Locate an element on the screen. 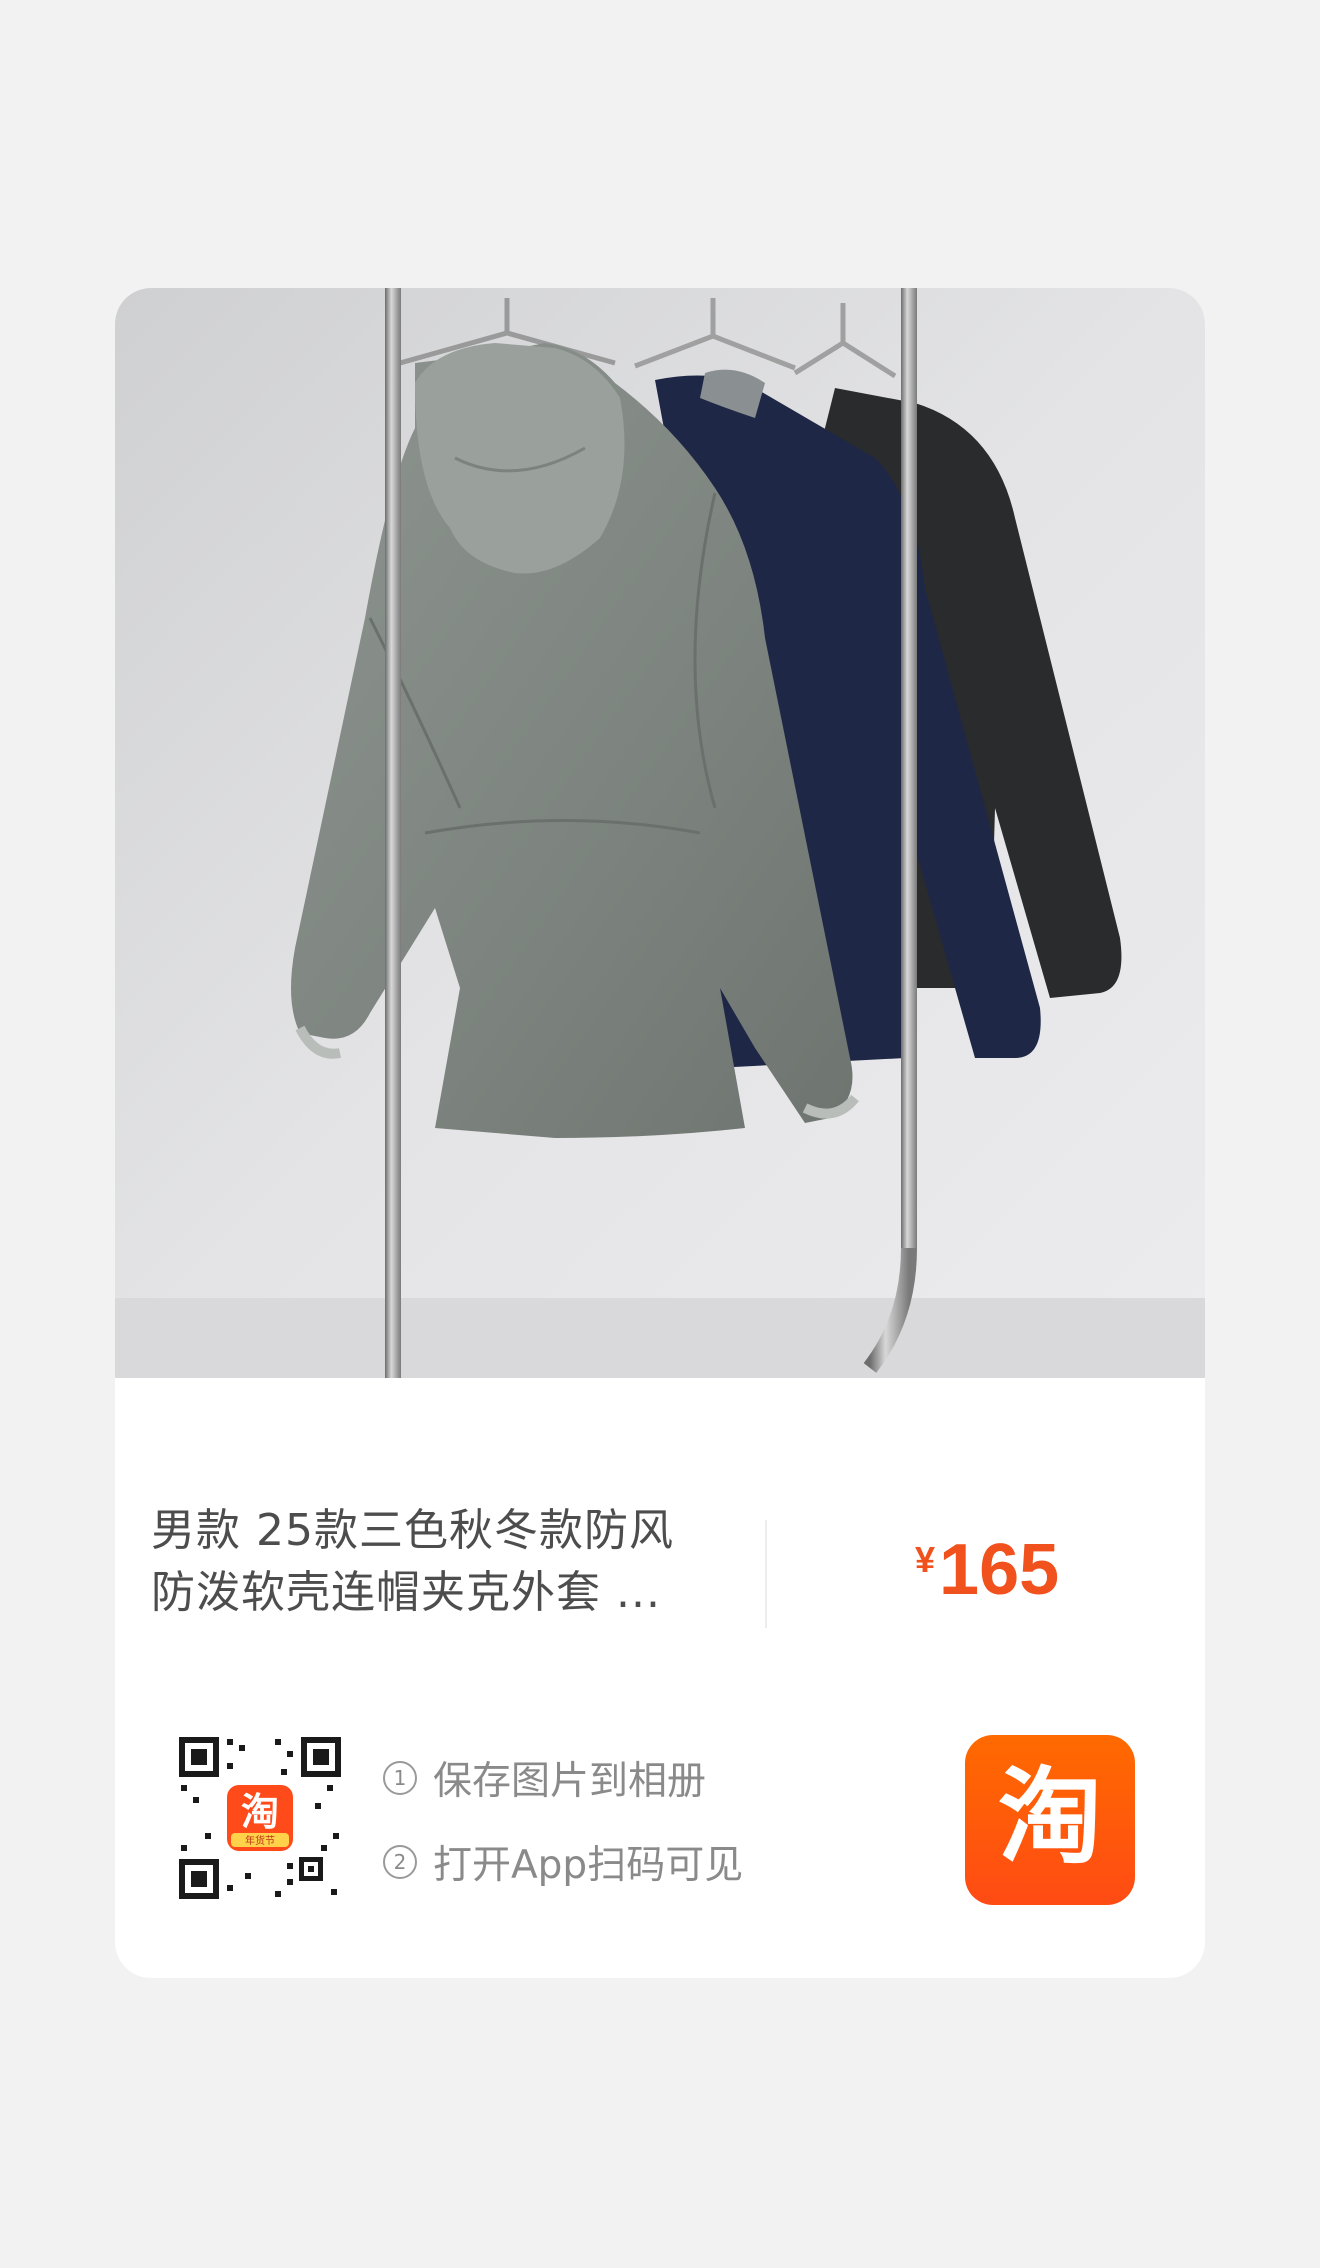 The image size is (1320, 2268). scan-instructions: 1 保存图片到相册 2 打开App扫码可见 is located at coordinates (563, 1837).